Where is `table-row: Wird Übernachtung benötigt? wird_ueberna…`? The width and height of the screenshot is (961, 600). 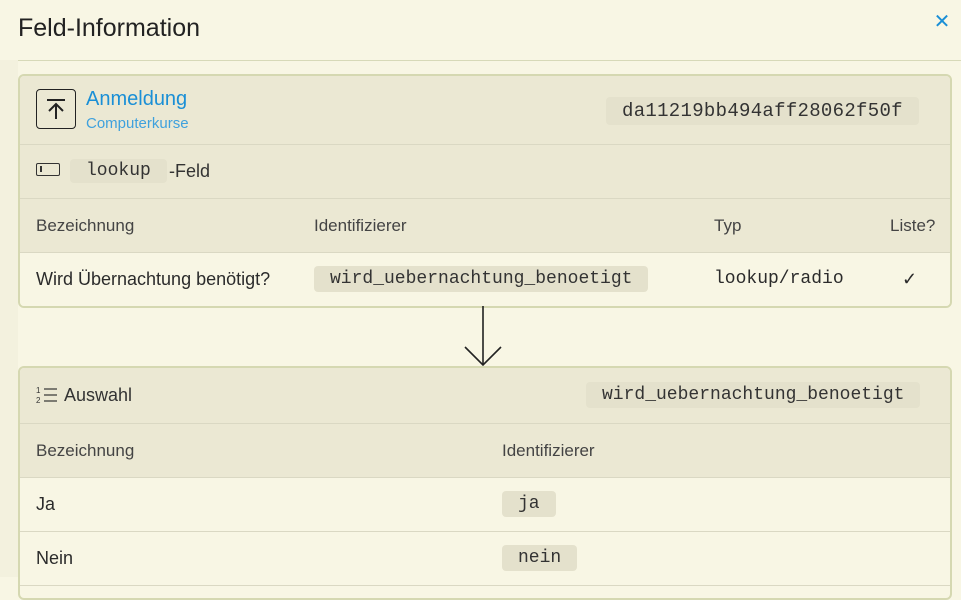 table-row: Wird Übernachtung benötigt? wird_ueberna… is located at coordinates (485, 279).